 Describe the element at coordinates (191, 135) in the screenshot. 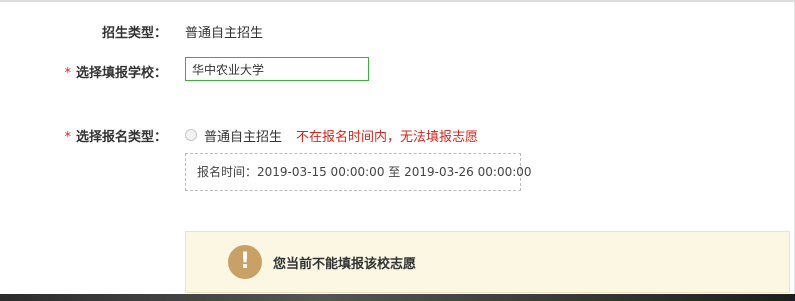

I see `apply-type-radio` at that location.